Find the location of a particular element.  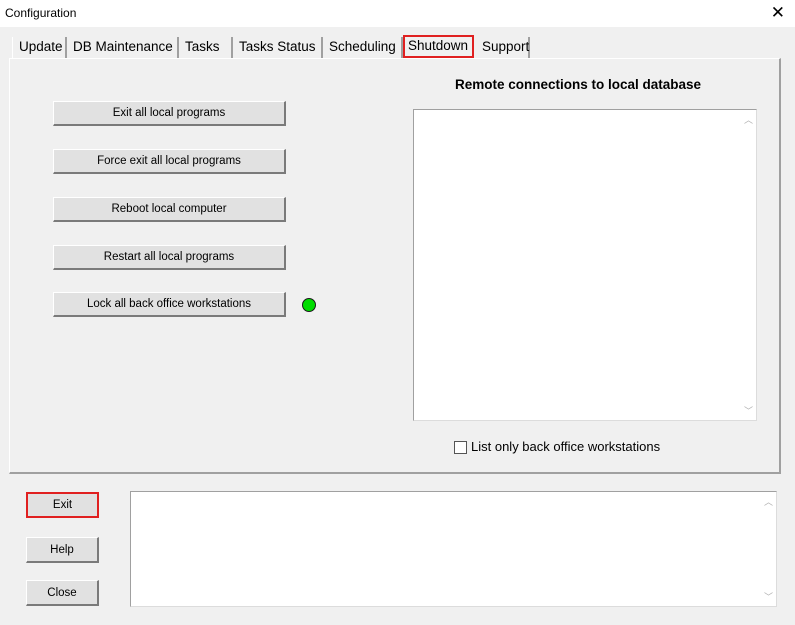

status-led-icon is located at coordinates (309, 305).